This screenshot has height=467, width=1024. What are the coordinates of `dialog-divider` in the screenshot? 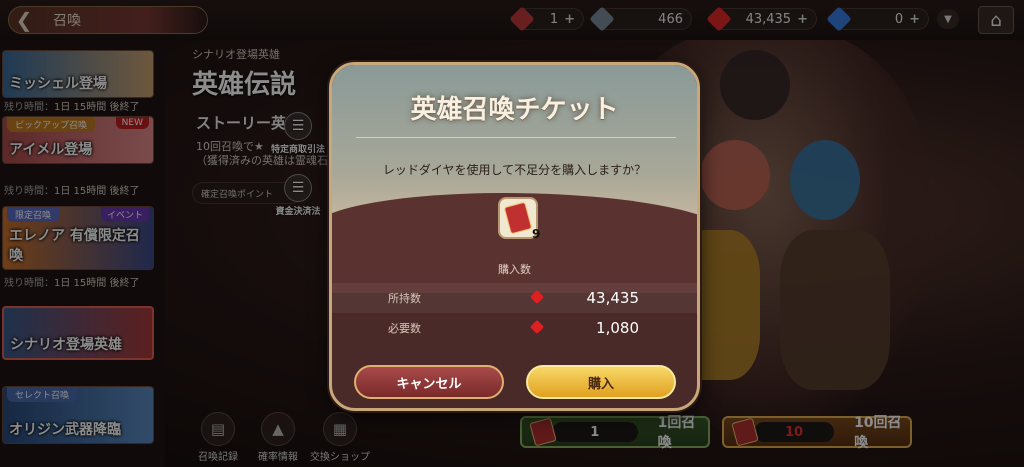 It's located at (516, 137).